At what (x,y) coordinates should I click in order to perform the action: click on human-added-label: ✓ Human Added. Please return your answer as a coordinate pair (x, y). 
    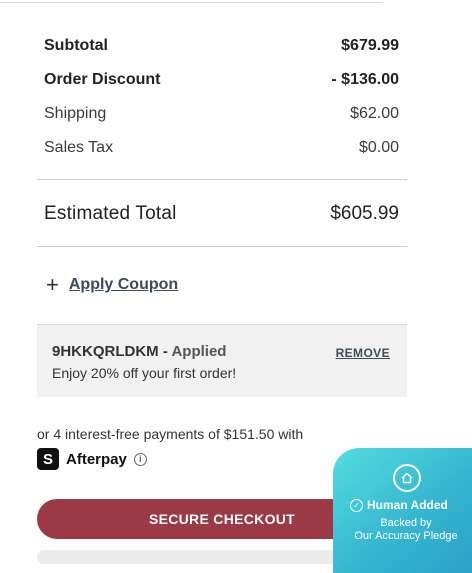
    Looking at the image, I should click on (399, 505).